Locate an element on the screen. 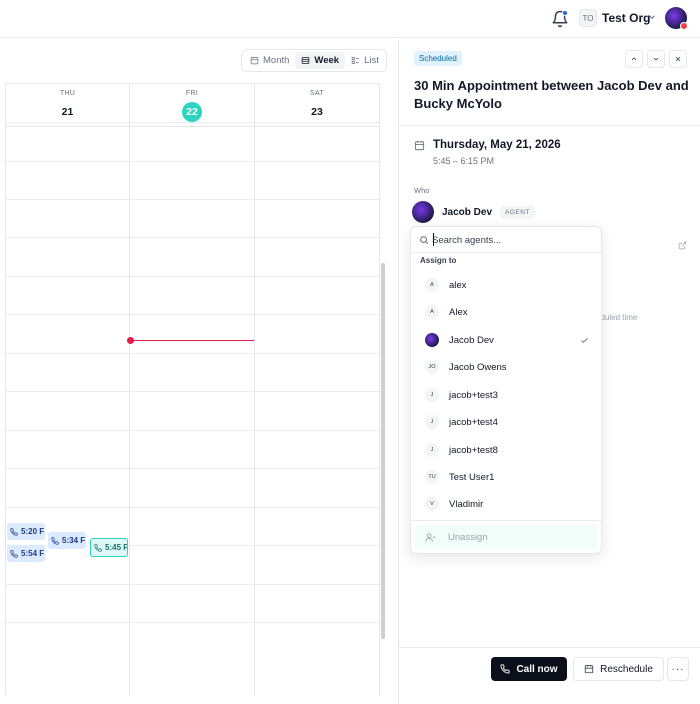  call-now-label: Call now is located at coordinates (537, 669).